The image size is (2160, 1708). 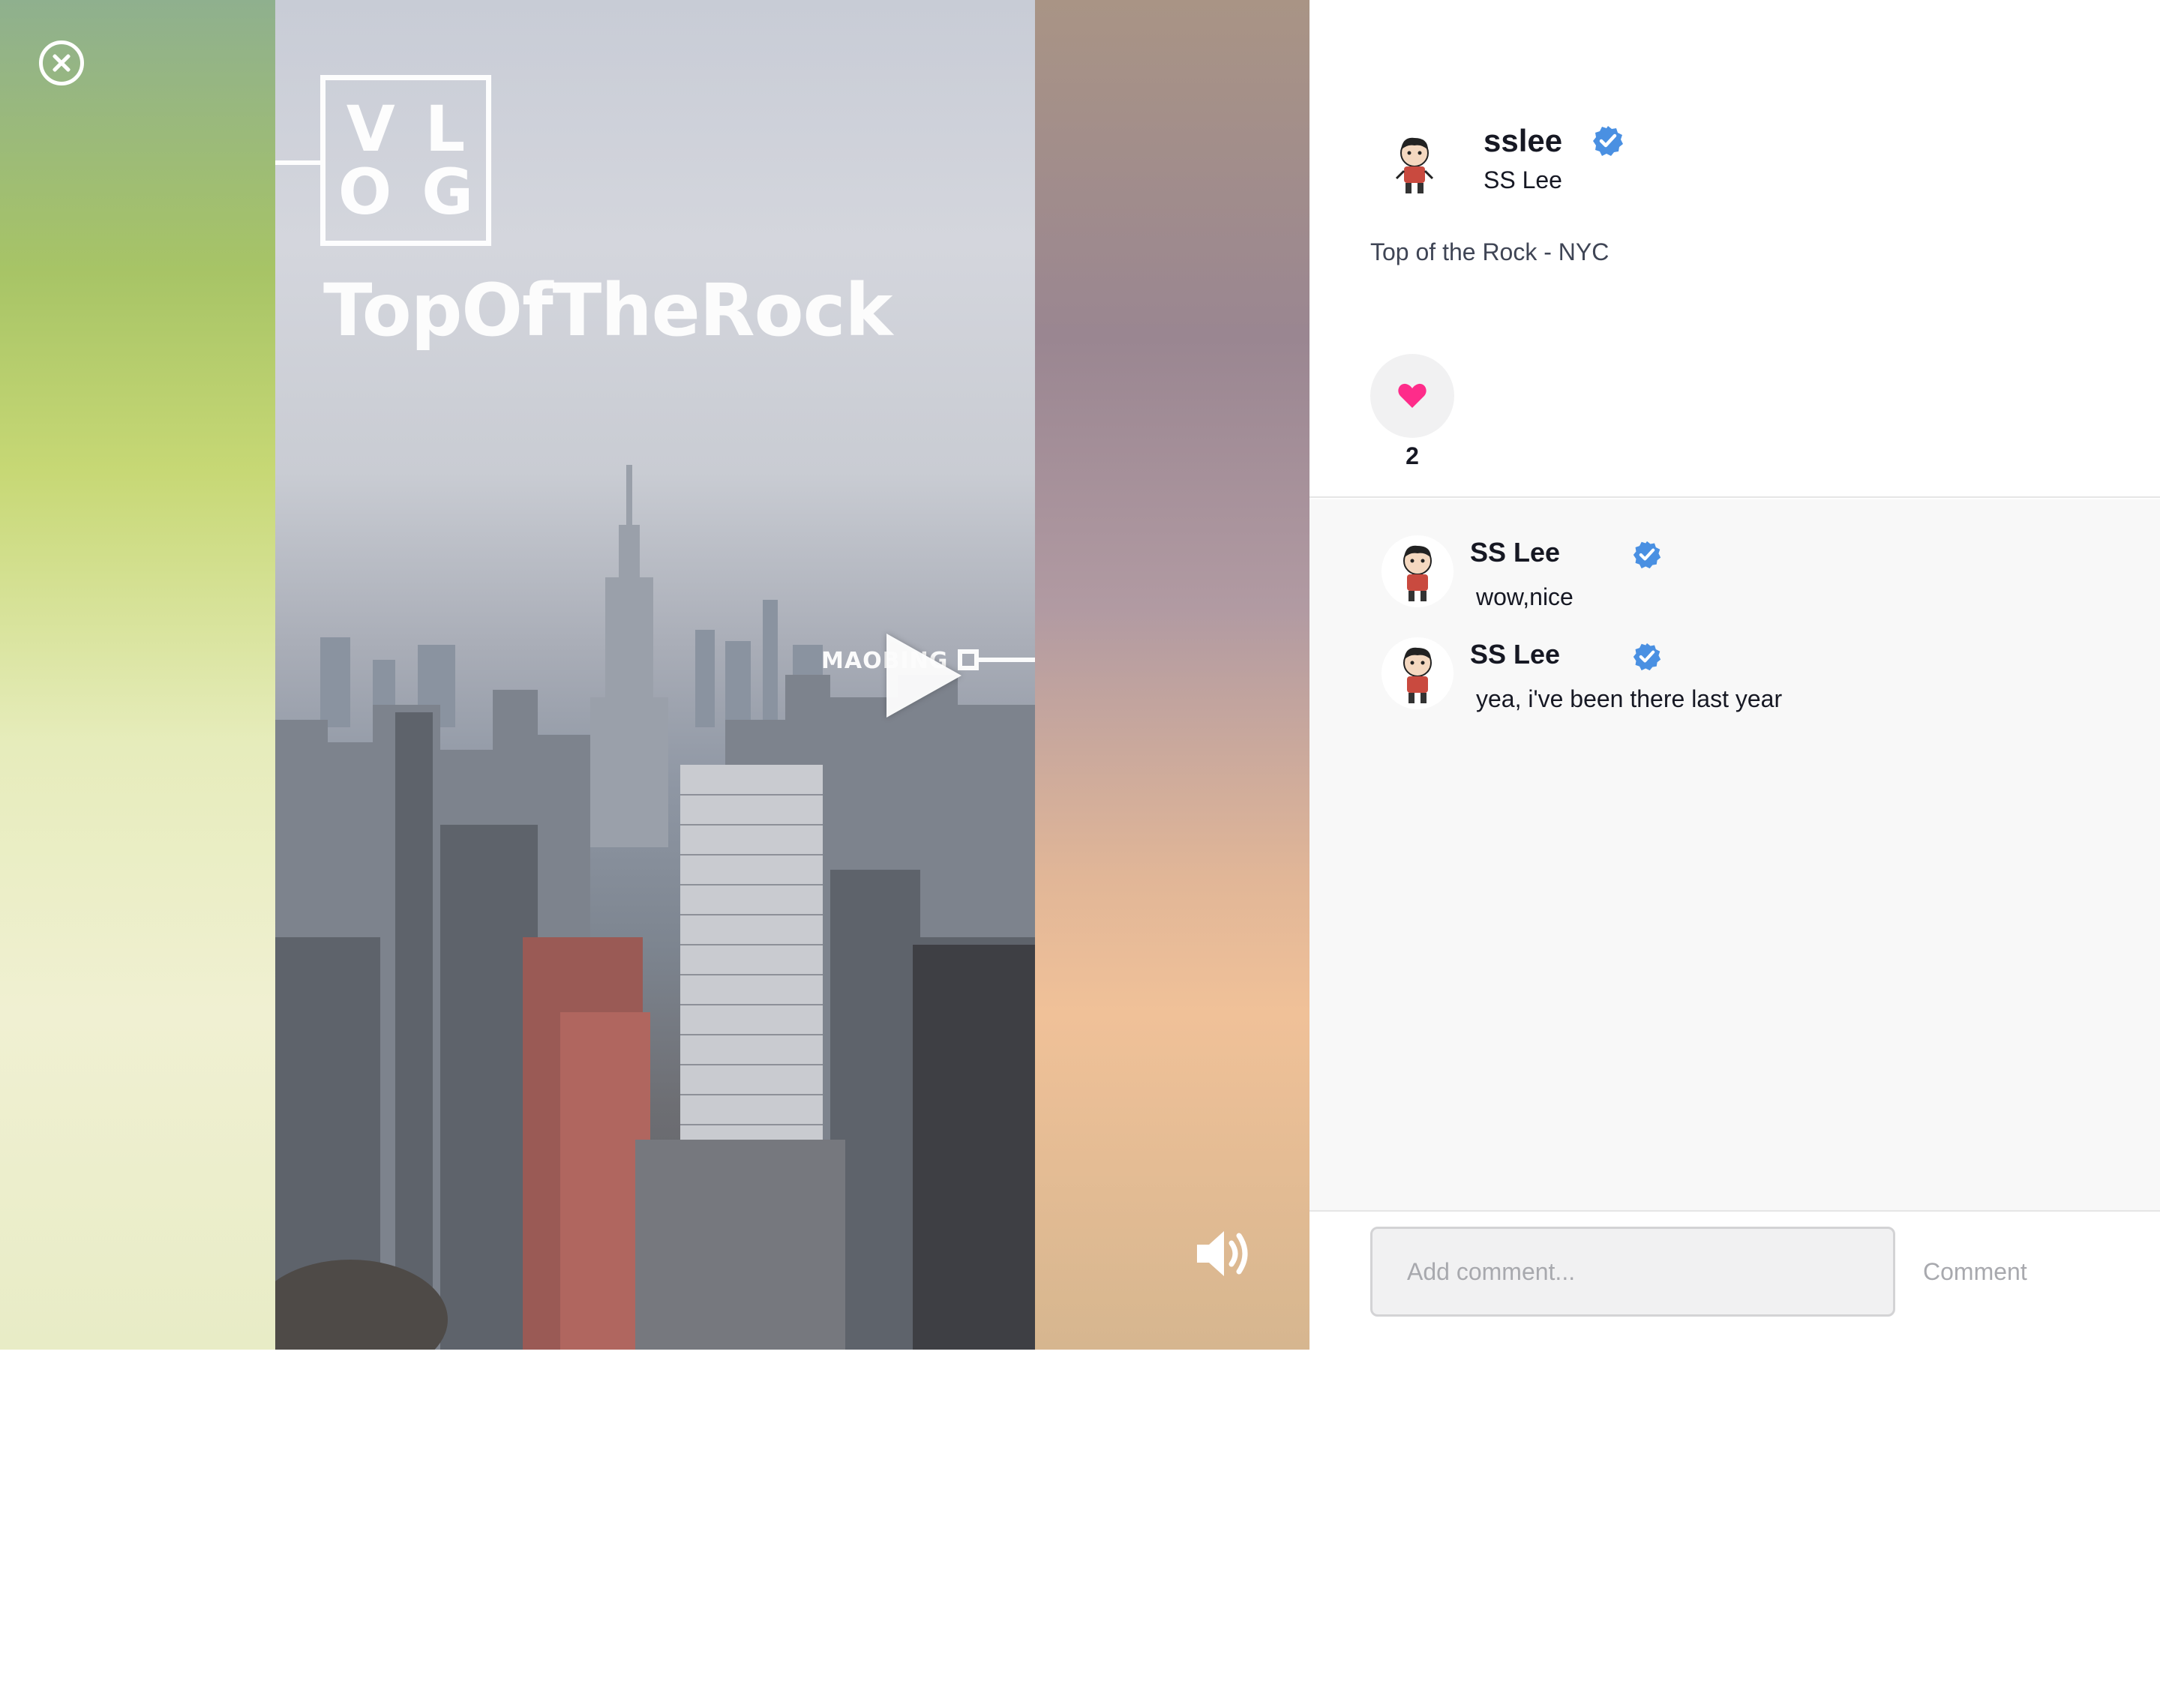 What do you see at coordinates (1632, 1272) in the screenshot?
I see `comment-input` at bounding box center [1632, 1272].